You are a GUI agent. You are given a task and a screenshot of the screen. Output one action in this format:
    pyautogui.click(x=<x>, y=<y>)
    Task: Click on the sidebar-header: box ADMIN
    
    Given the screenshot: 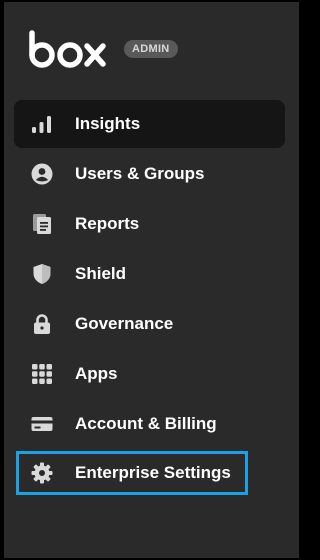 What is the action you would take?
    pyautogui.click(x=103, y=49)
    